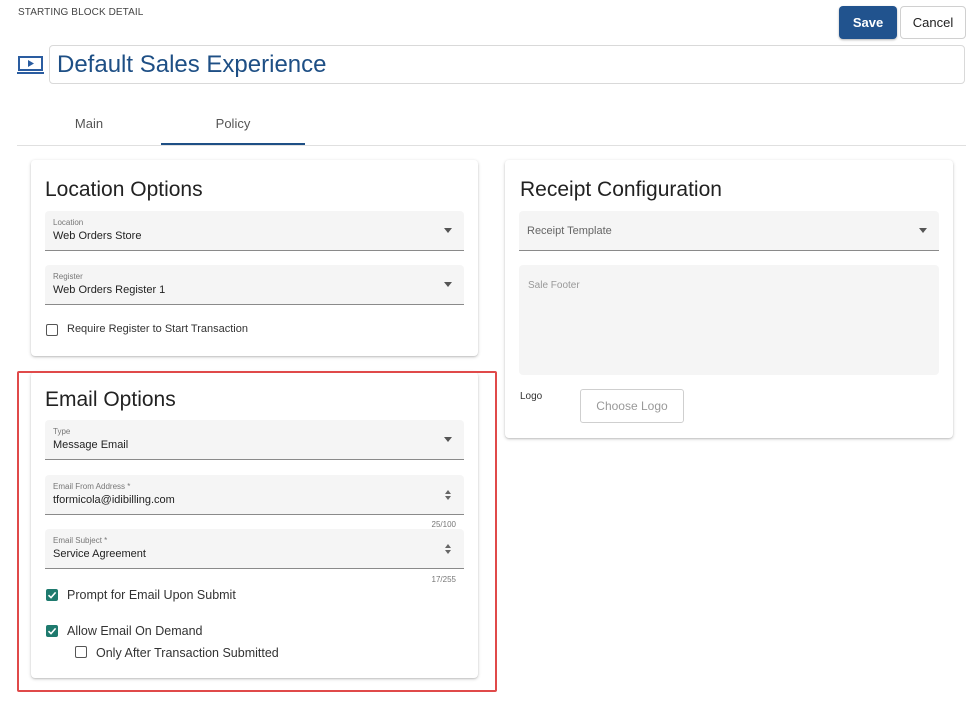 Image resolution: width=966 pixels, height=714 pixels. I want to click on sale-footer-placeholder: Sale Footer, so click(554, 285).